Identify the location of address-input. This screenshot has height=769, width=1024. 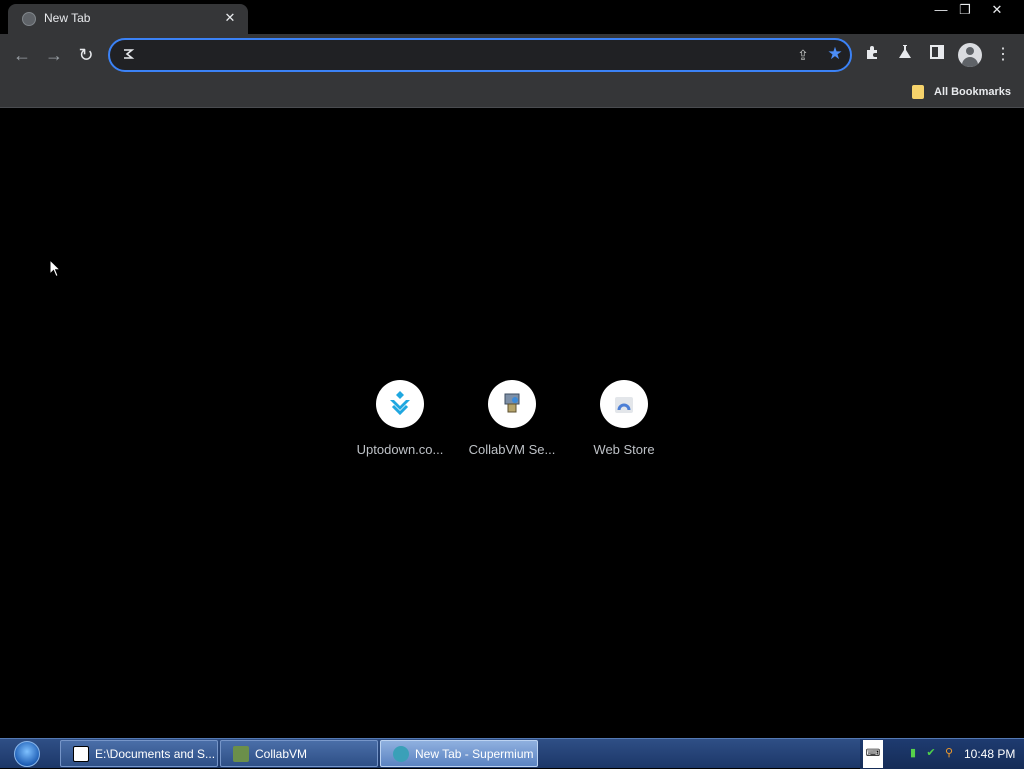
(466, 56).